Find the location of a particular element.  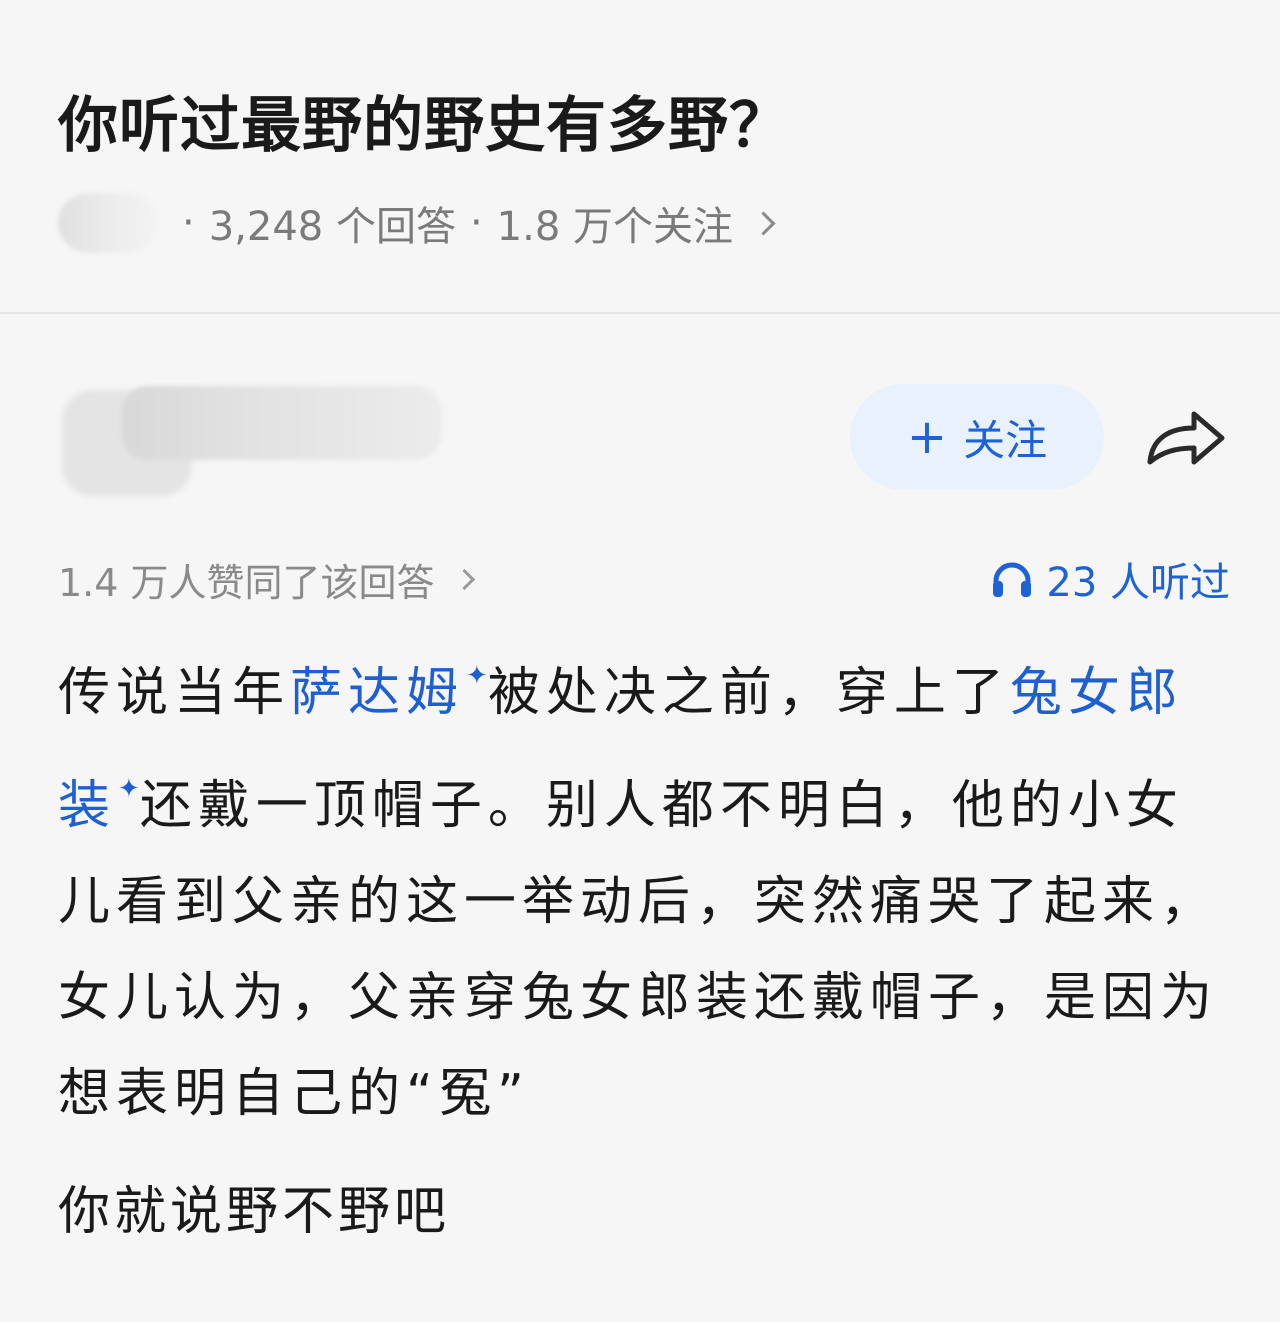

question-title: 你听过最野的野史有多野？ is located at coordinates (424, 126).